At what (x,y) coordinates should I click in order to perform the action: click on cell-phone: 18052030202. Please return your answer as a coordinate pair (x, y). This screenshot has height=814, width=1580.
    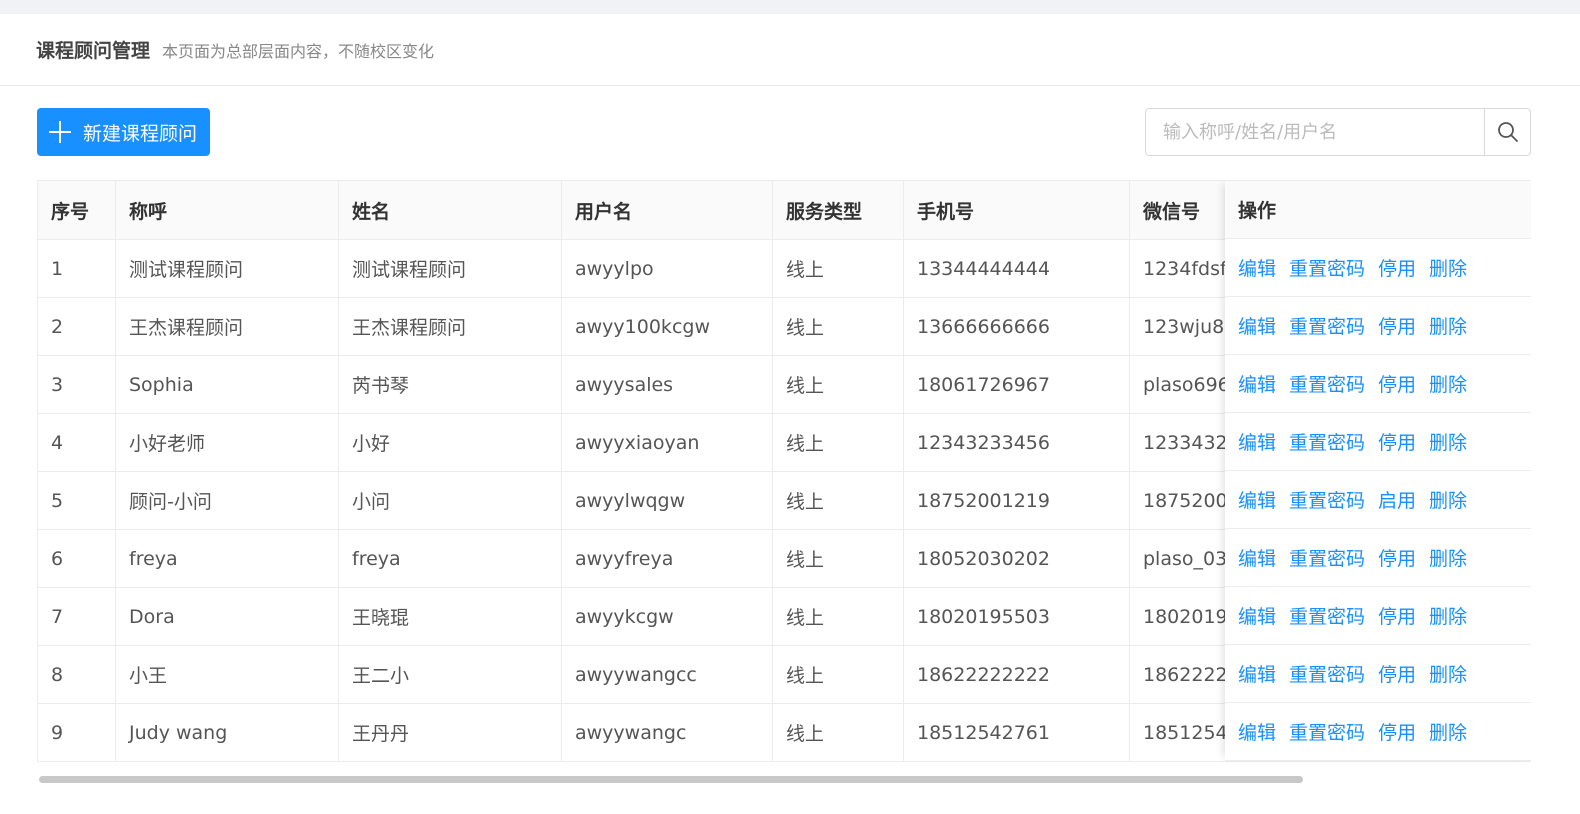
    Looking at the image, I should click on (1016, 558).